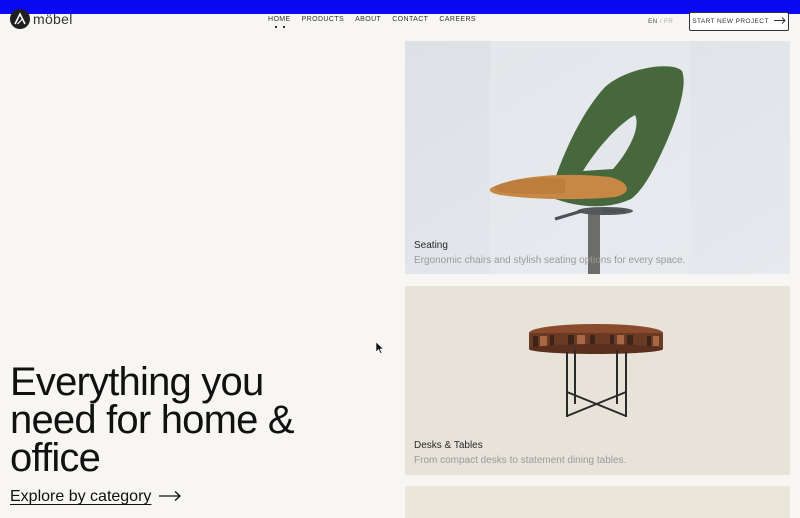  What do you see at coordinates (448, 445) in the screenshot?
I see `card-title: Desks & Tables` at bounding box center [448, 445].